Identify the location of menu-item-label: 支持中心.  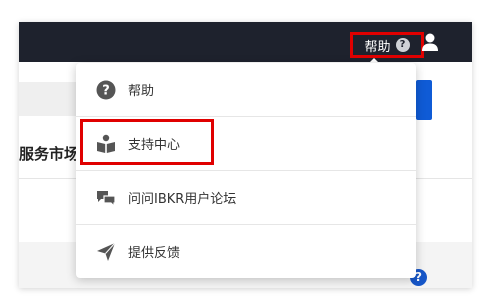
(154, 145).